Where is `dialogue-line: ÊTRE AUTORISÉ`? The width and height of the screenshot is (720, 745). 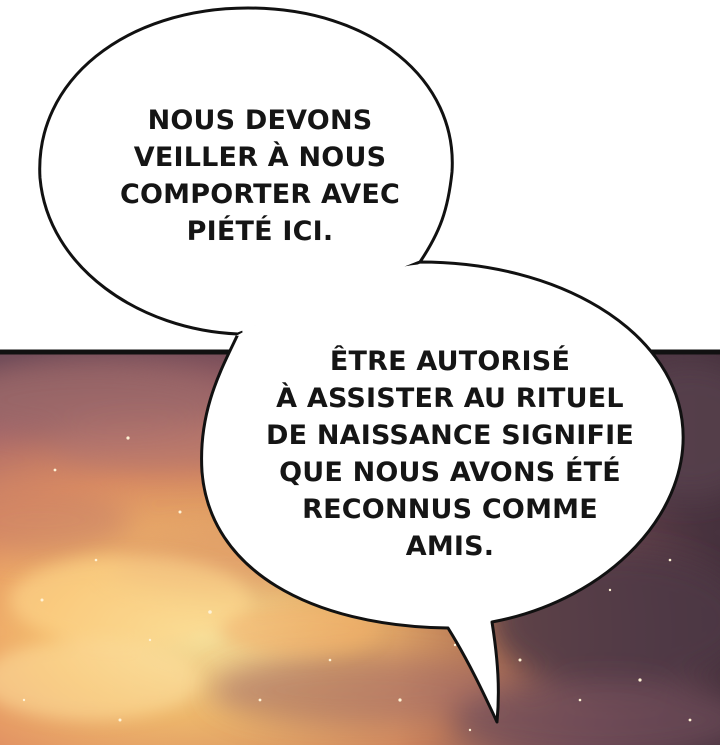 dialogue-line: ÊTRE AUTORISÉ is located at coordinates (450, 361).